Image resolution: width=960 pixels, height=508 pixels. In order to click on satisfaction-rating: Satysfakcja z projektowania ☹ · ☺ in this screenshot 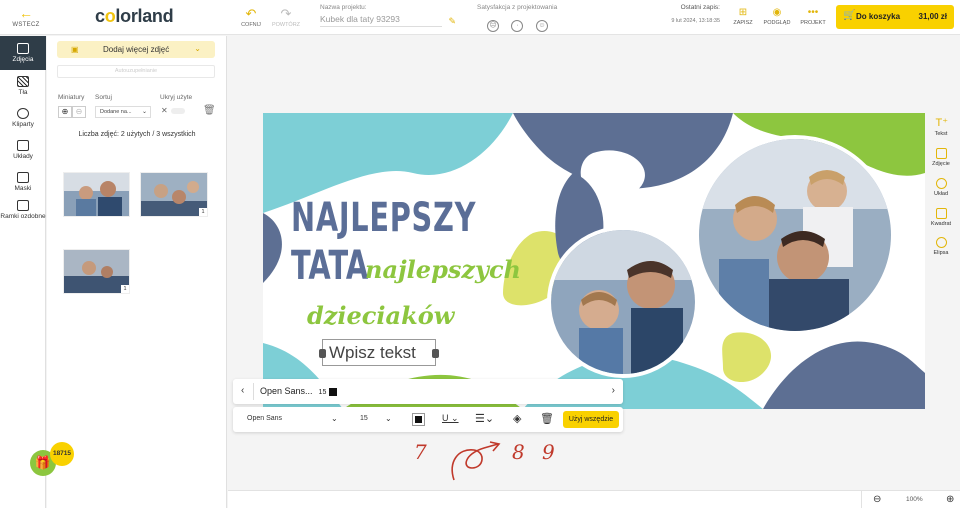, I will do `click(517, 18)`.